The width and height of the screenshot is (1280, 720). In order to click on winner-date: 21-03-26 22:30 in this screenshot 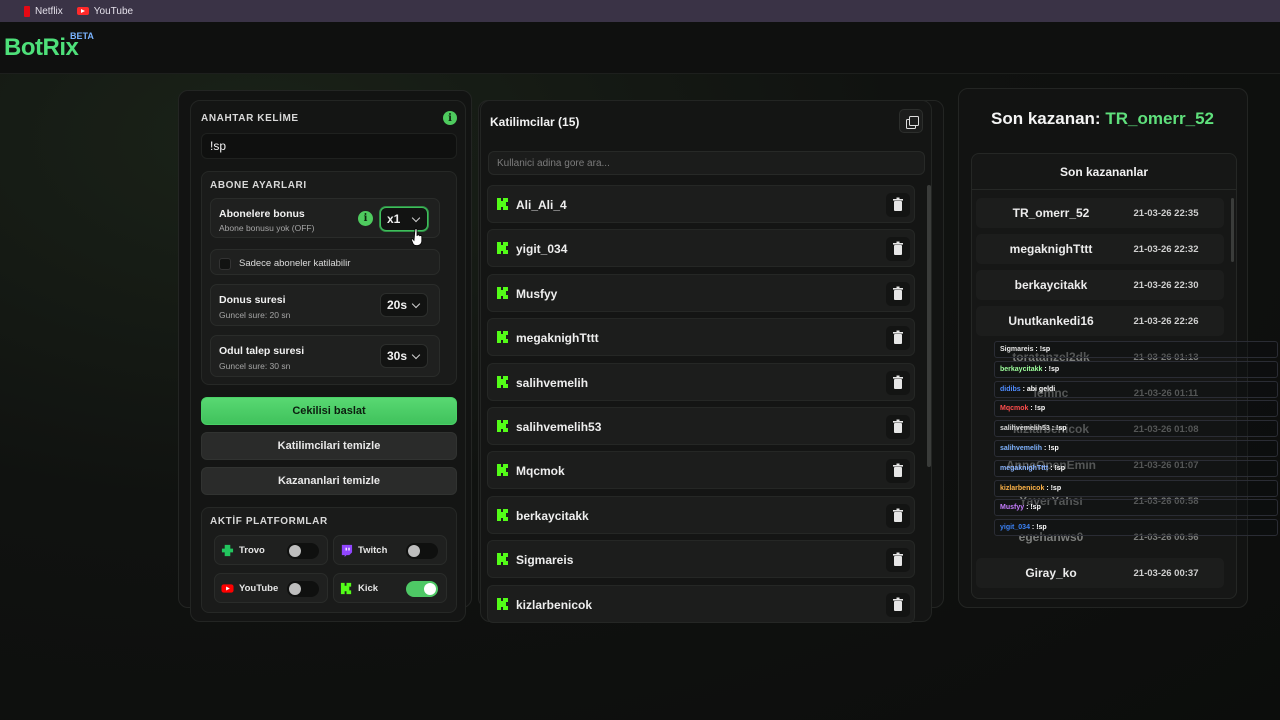, I will do `click(1166, 285)`.